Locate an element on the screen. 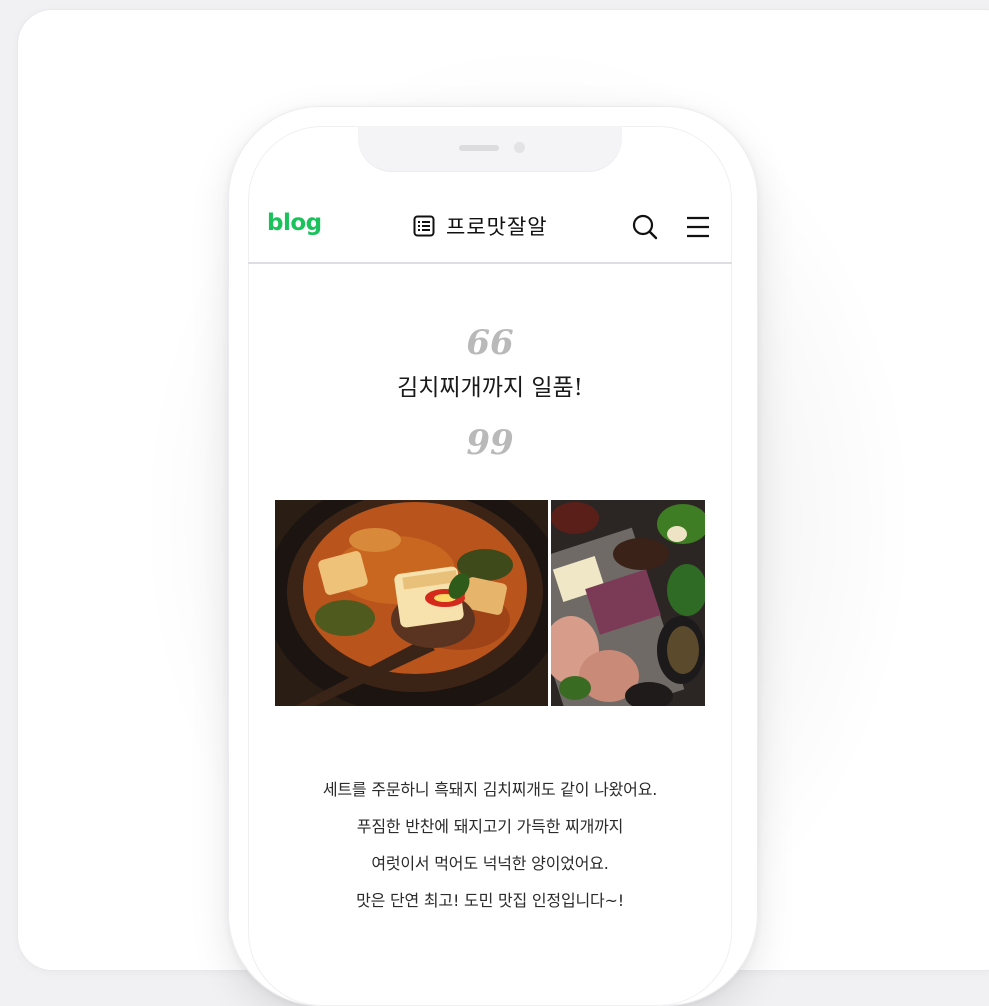  speaker-grille is located at coordinates (479, 148).